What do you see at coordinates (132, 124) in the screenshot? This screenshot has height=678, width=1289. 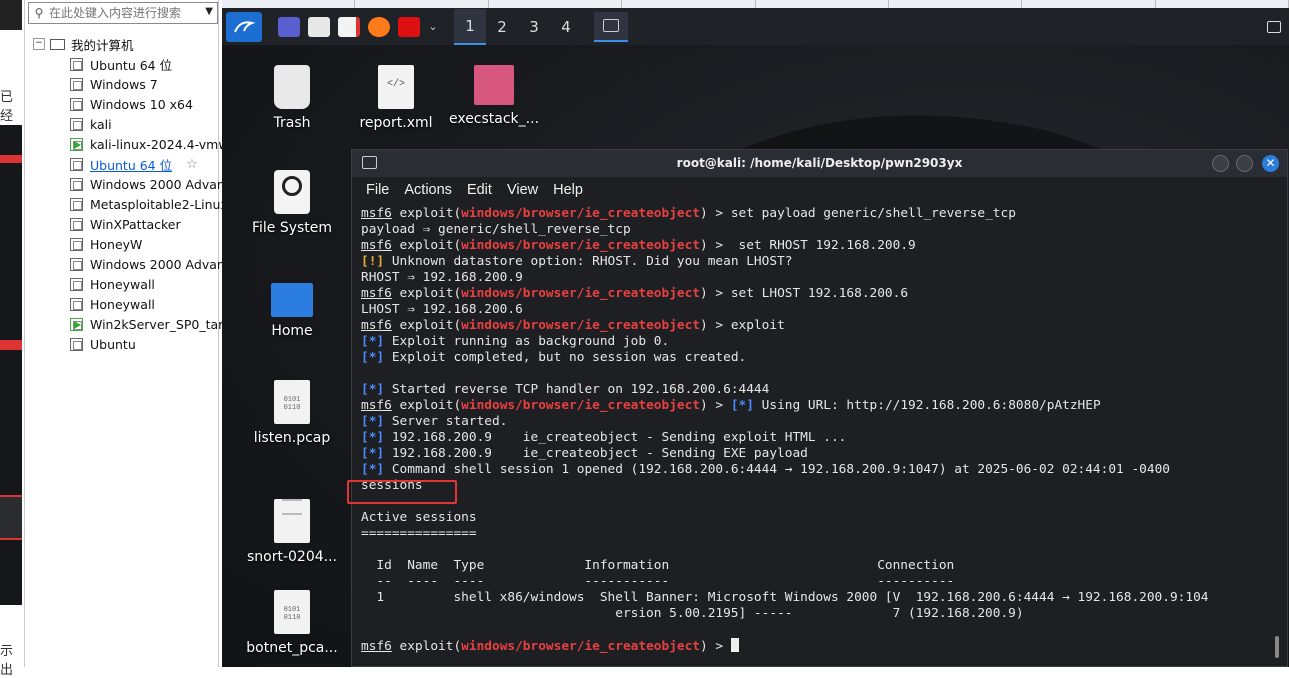 I see `vm-item: kali` at bounding box center [132, 124].